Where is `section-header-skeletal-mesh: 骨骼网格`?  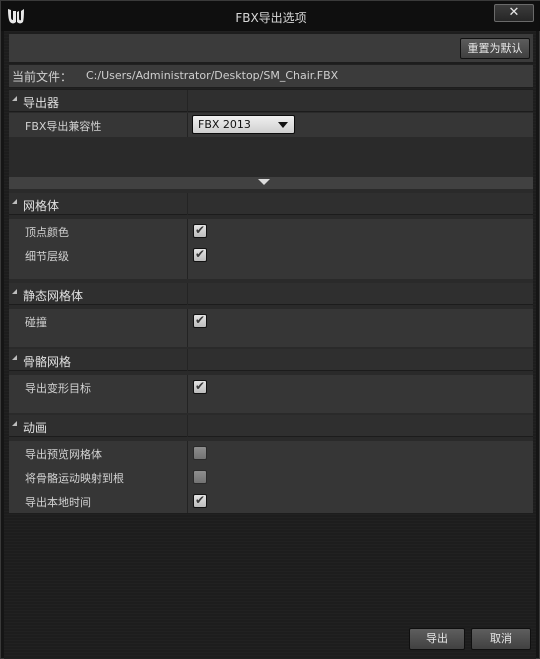
section-header-skeletal-mesh: 骨骼网格 is located at coordinates (271, 360).